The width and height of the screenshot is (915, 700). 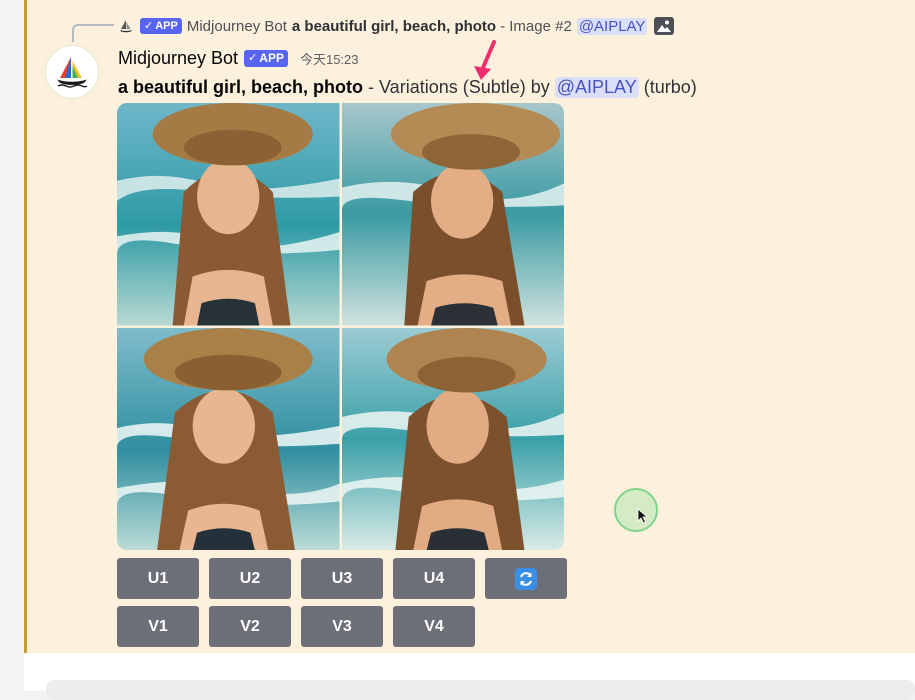 I want to click on reply-author: Midjourney Bot, so click(x=237, y=26).